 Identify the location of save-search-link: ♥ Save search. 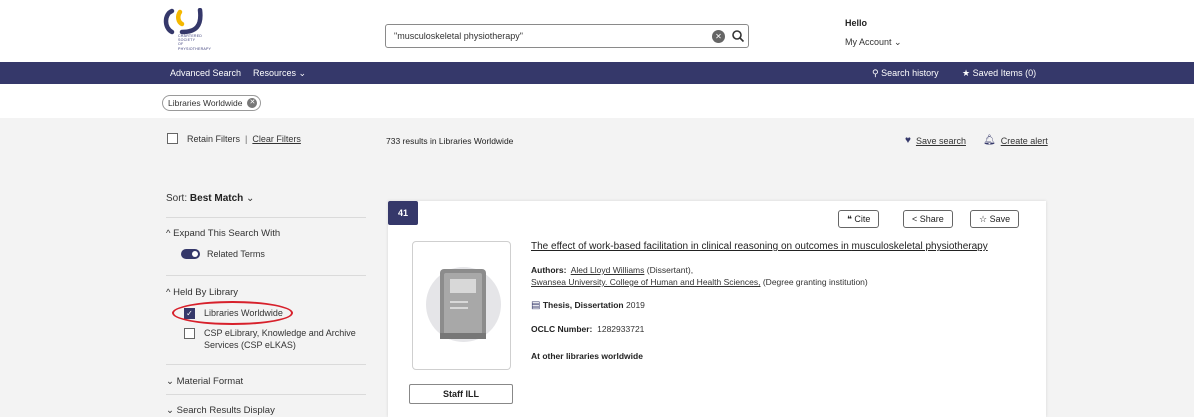
(935, 140).